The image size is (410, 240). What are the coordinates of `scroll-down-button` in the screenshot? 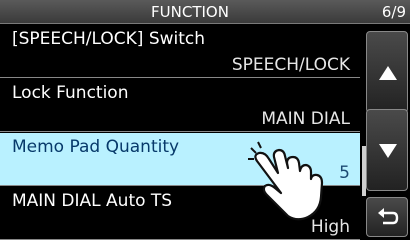 It's located at (387, 150).